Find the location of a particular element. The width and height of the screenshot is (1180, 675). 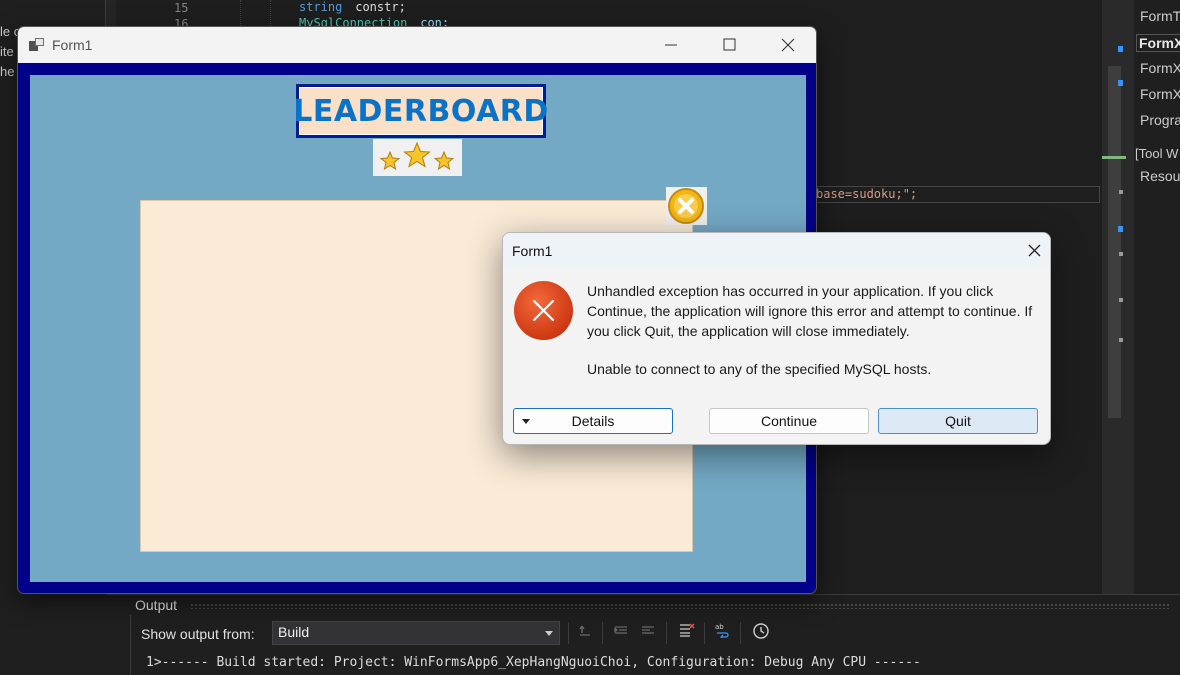

minimize-icon is located at coordinates (671, 45).